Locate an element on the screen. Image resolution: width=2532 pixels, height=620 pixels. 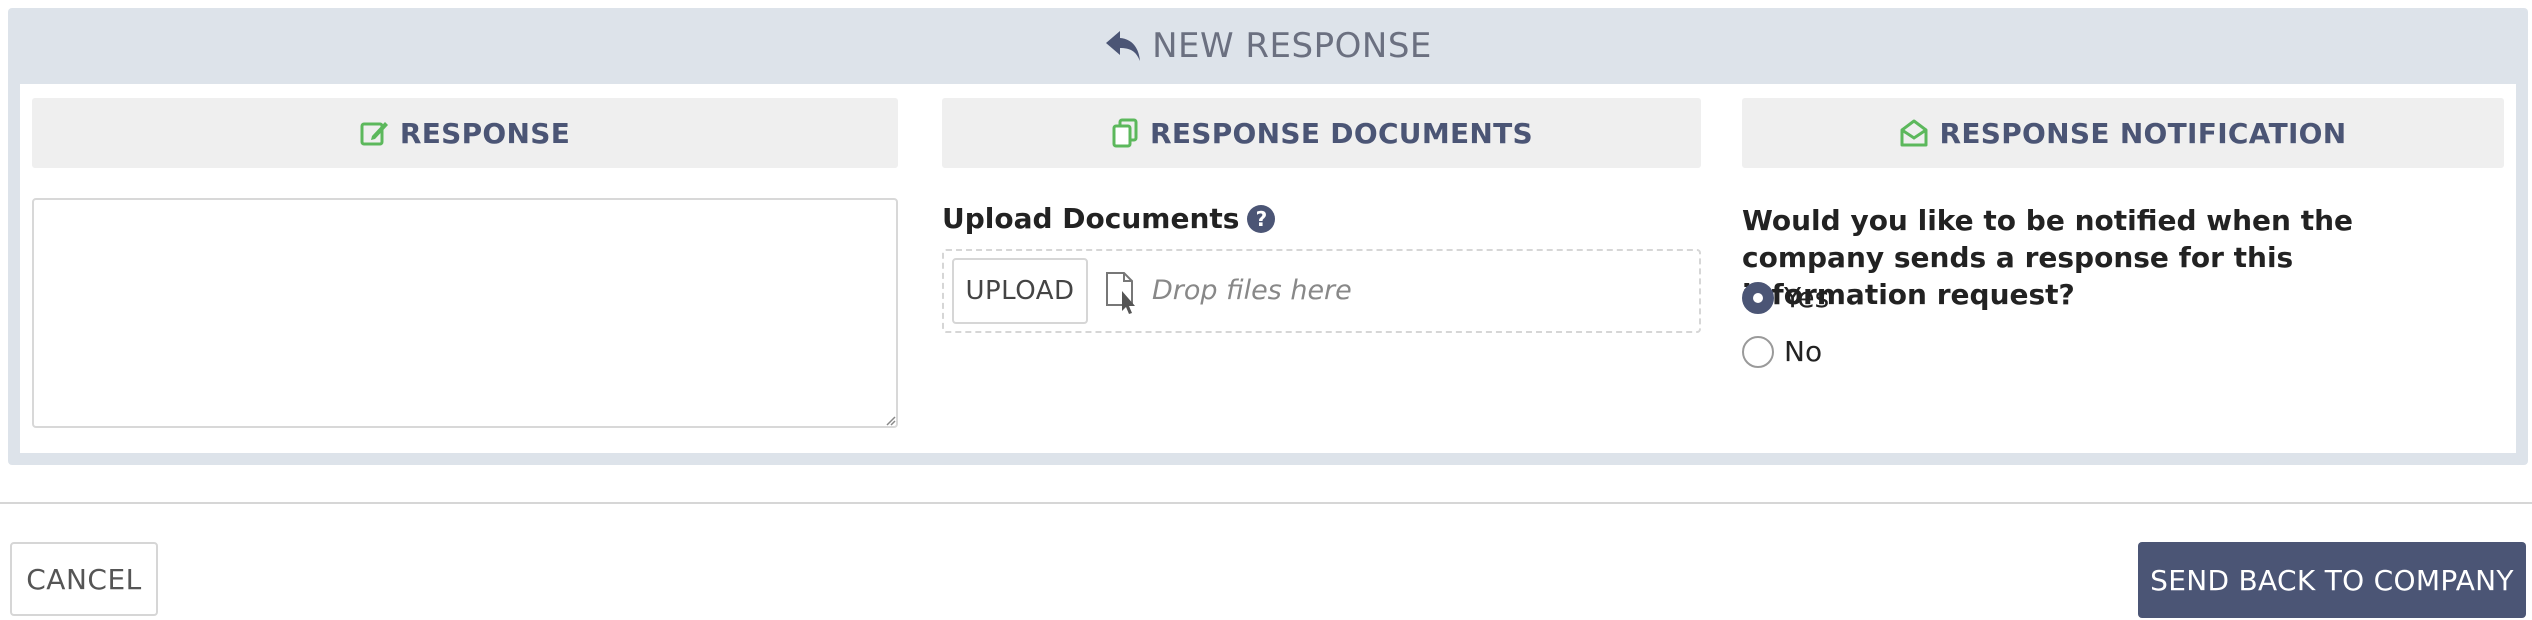
upload-documents-label: Upload Documents ? is located at coordinates (1109, 218).